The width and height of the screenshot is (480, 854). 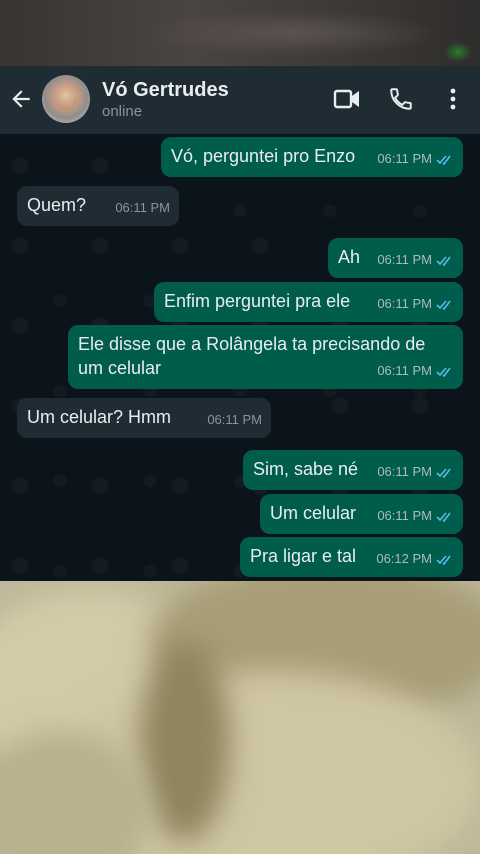 I want to click on message-text: Quem?, so click(x=57, y=205).